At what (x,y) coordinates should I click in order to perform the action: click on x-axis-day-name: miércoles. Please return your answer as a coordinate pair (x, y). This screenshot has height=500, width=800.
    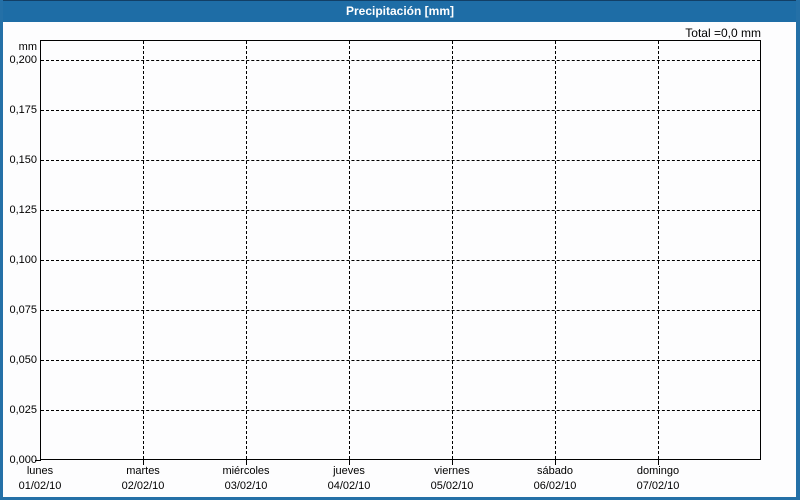
    Looking at the image, I should click on (246, 471).